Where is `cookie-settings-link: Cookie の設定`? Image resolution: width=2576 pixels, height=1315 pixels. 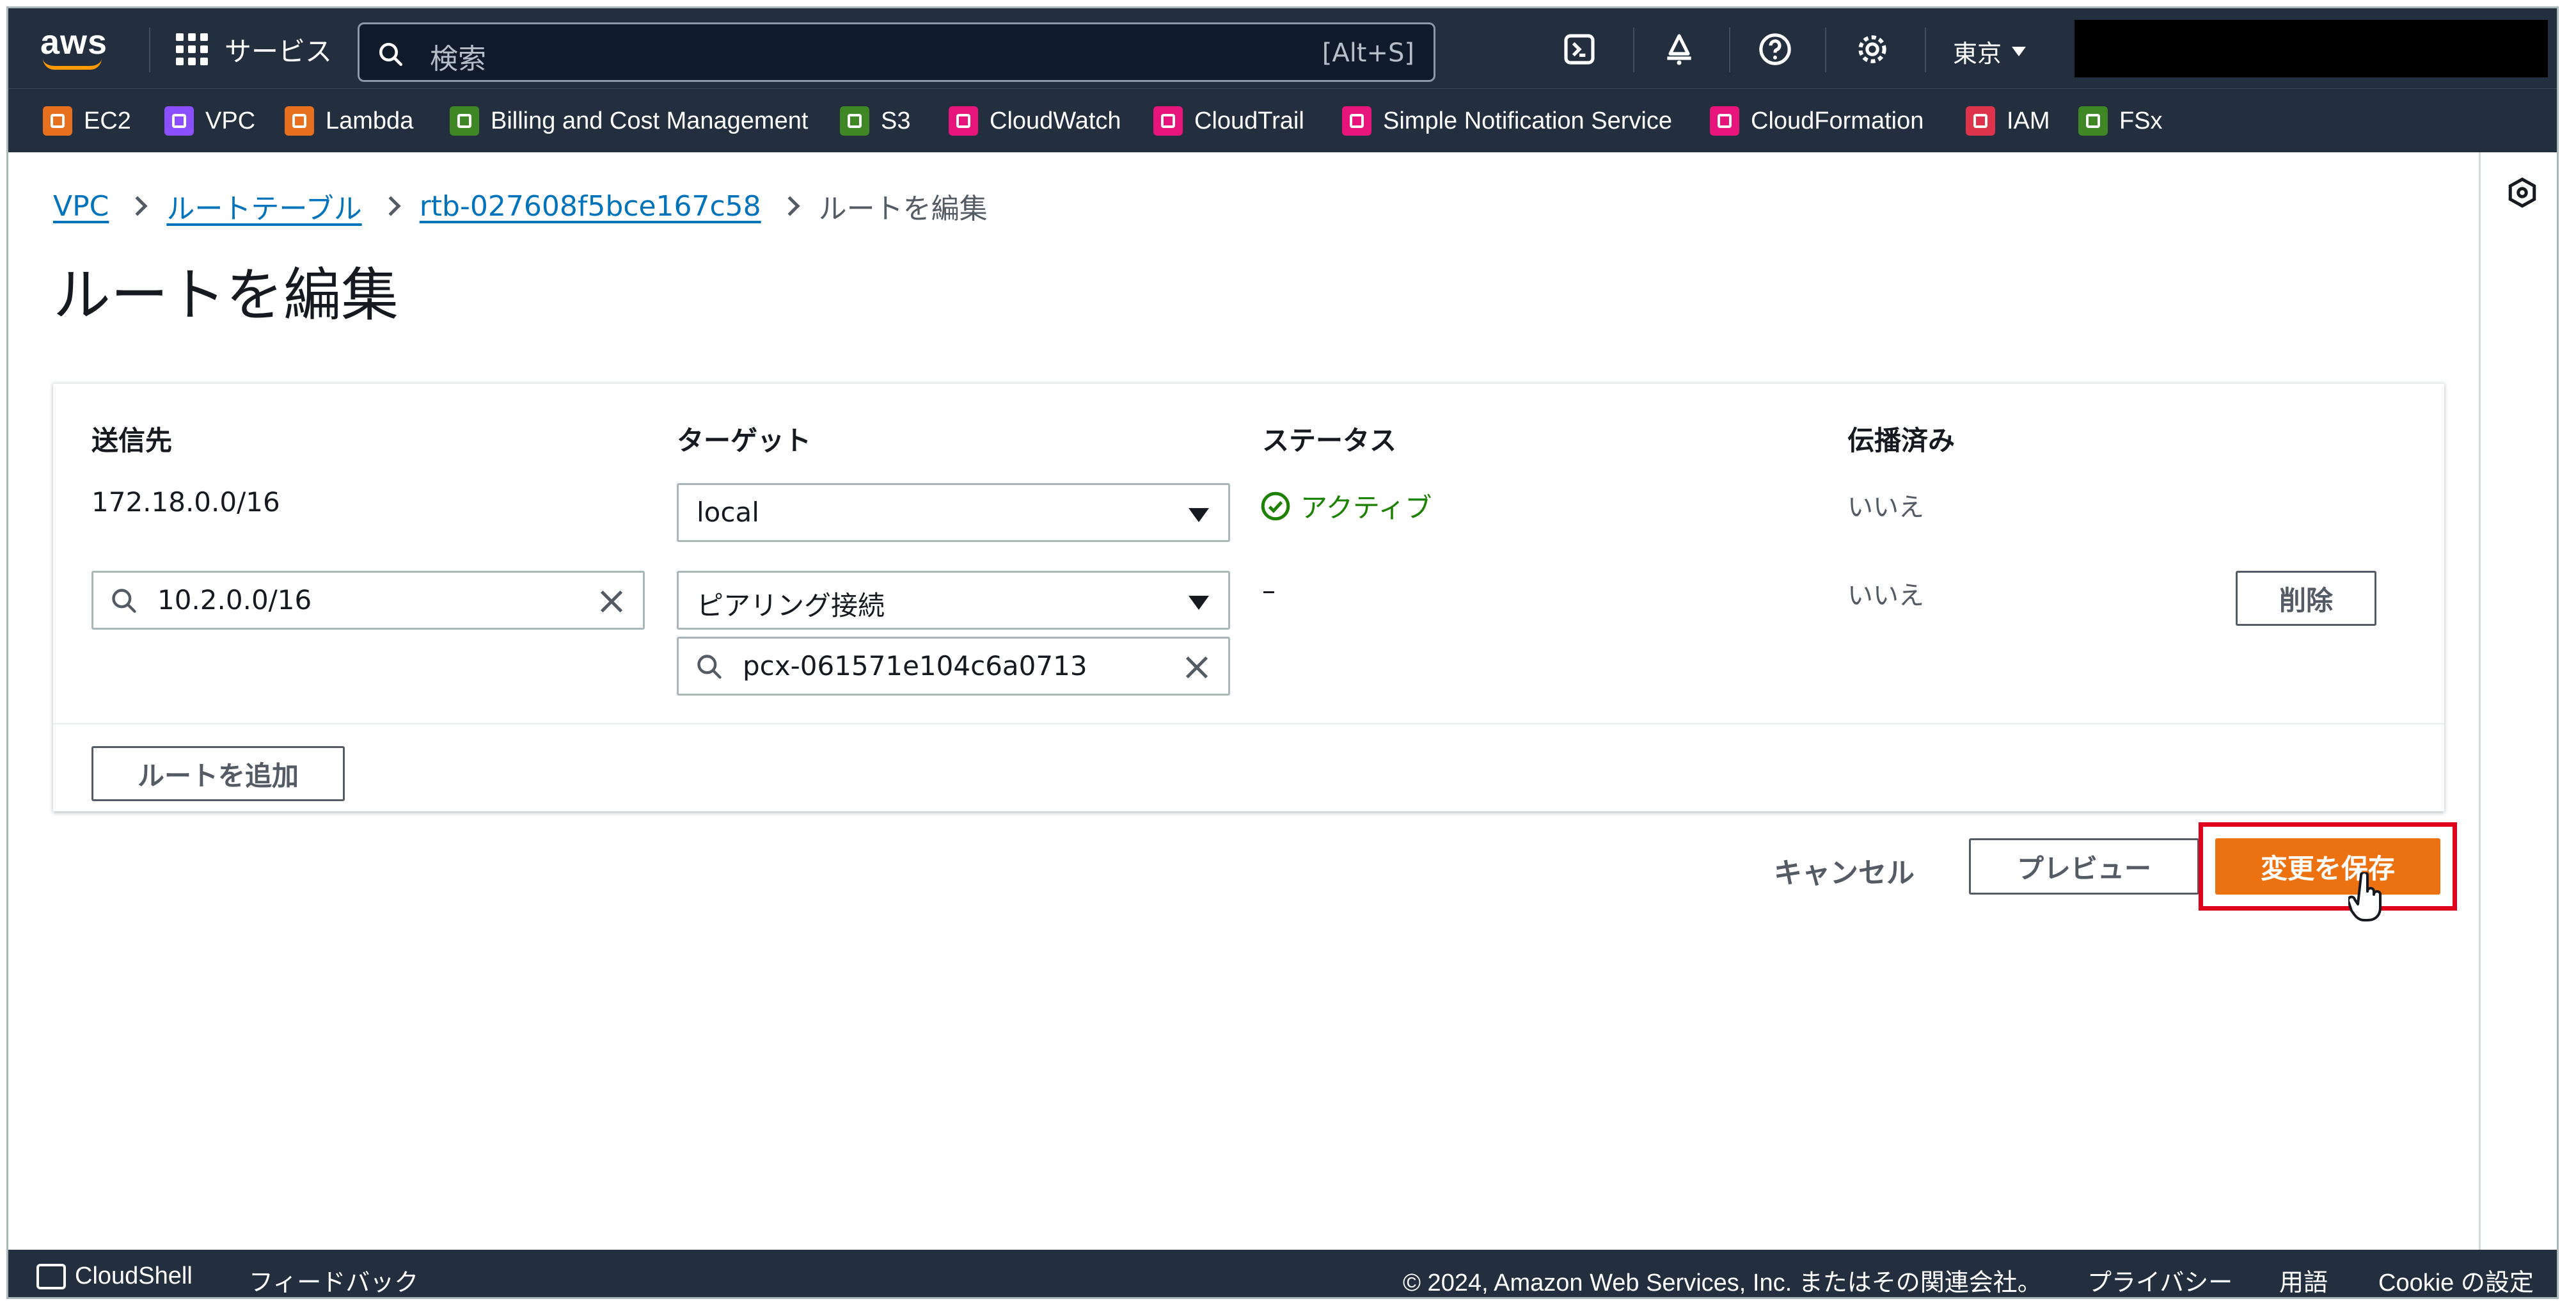
cookie-settings-link: Cookie の設定 is located at coordinates (2456, 1280).